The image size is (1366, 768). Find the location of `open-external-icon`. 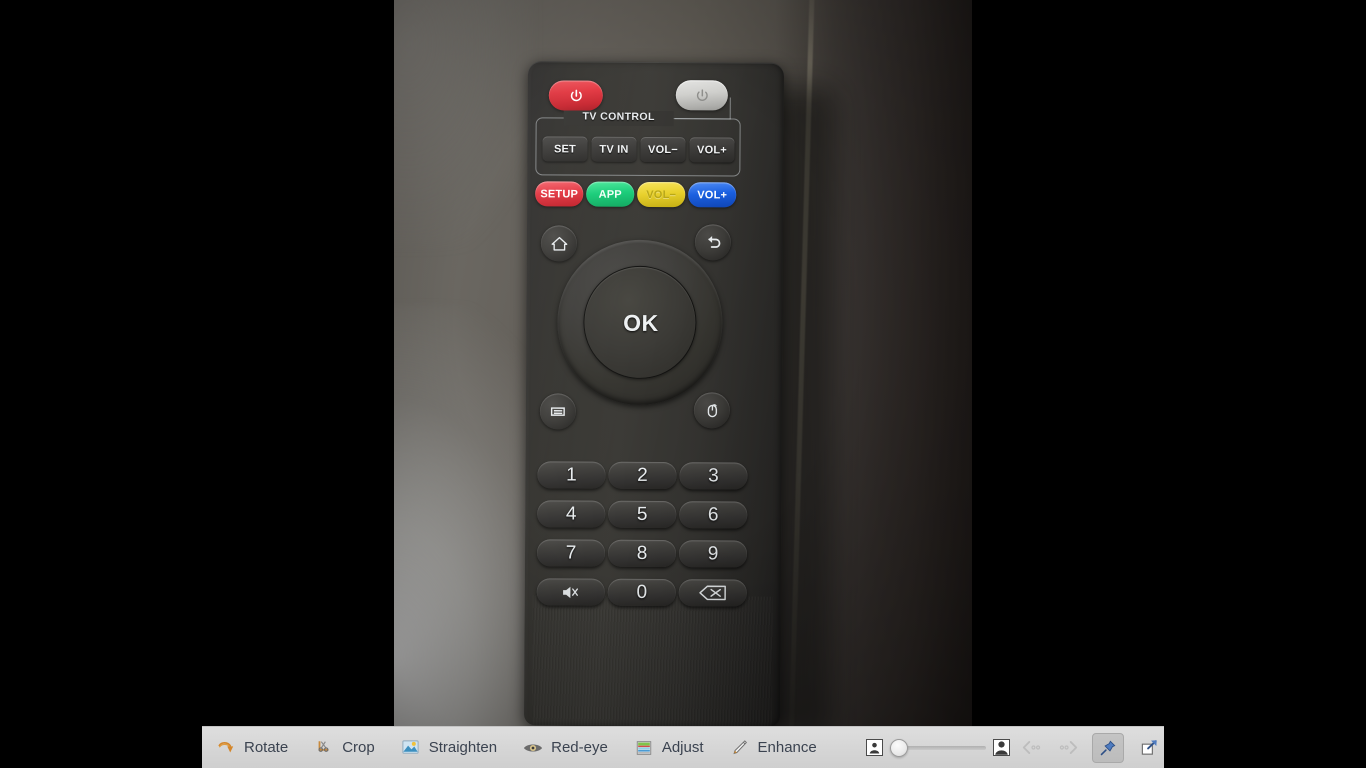

open-external-icon is located at coordinates (1149, 747).